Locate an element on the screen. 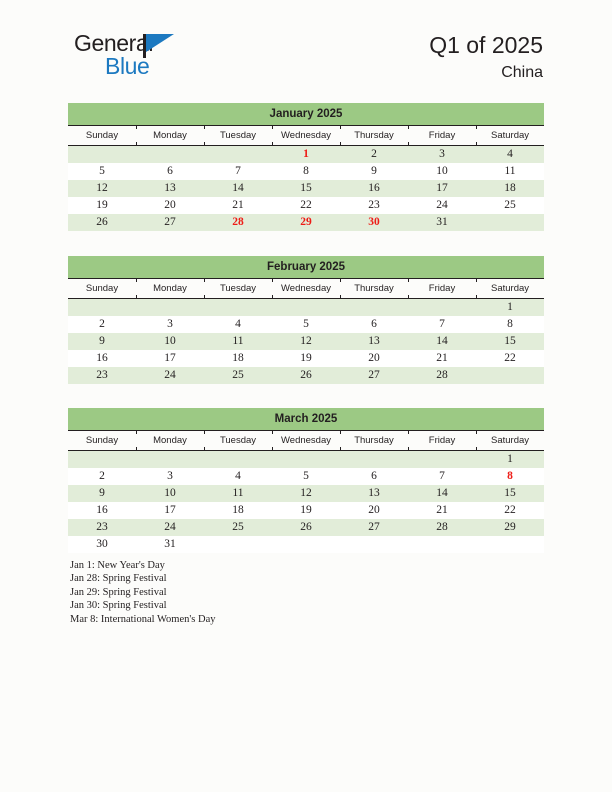 The width and height of the screenshot is (612, 792). week-row: 12 13 14 15 16 17 18 is located at coordinates (306, 188).